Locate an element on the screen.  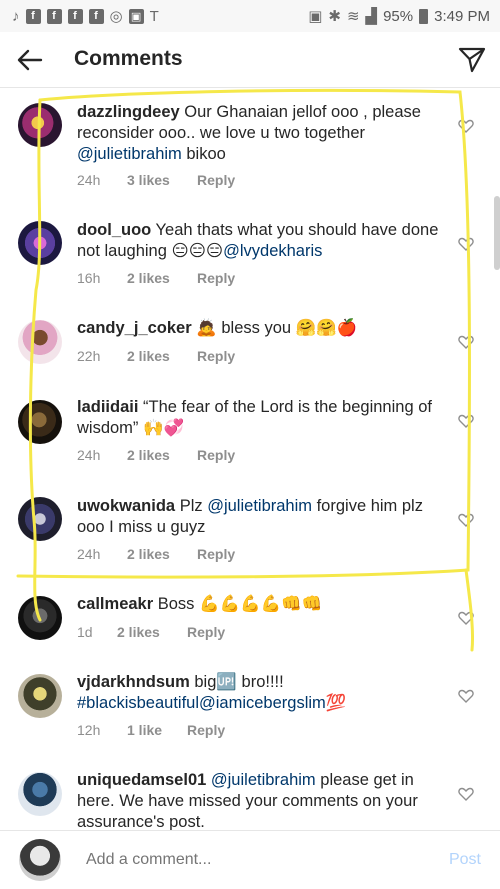
comment-meta: 24h 3 likes Reply is located at coordinates (156, 180).